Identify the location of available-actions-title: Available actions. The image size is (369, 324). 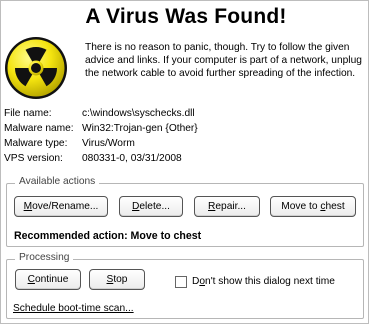
(57, 181).